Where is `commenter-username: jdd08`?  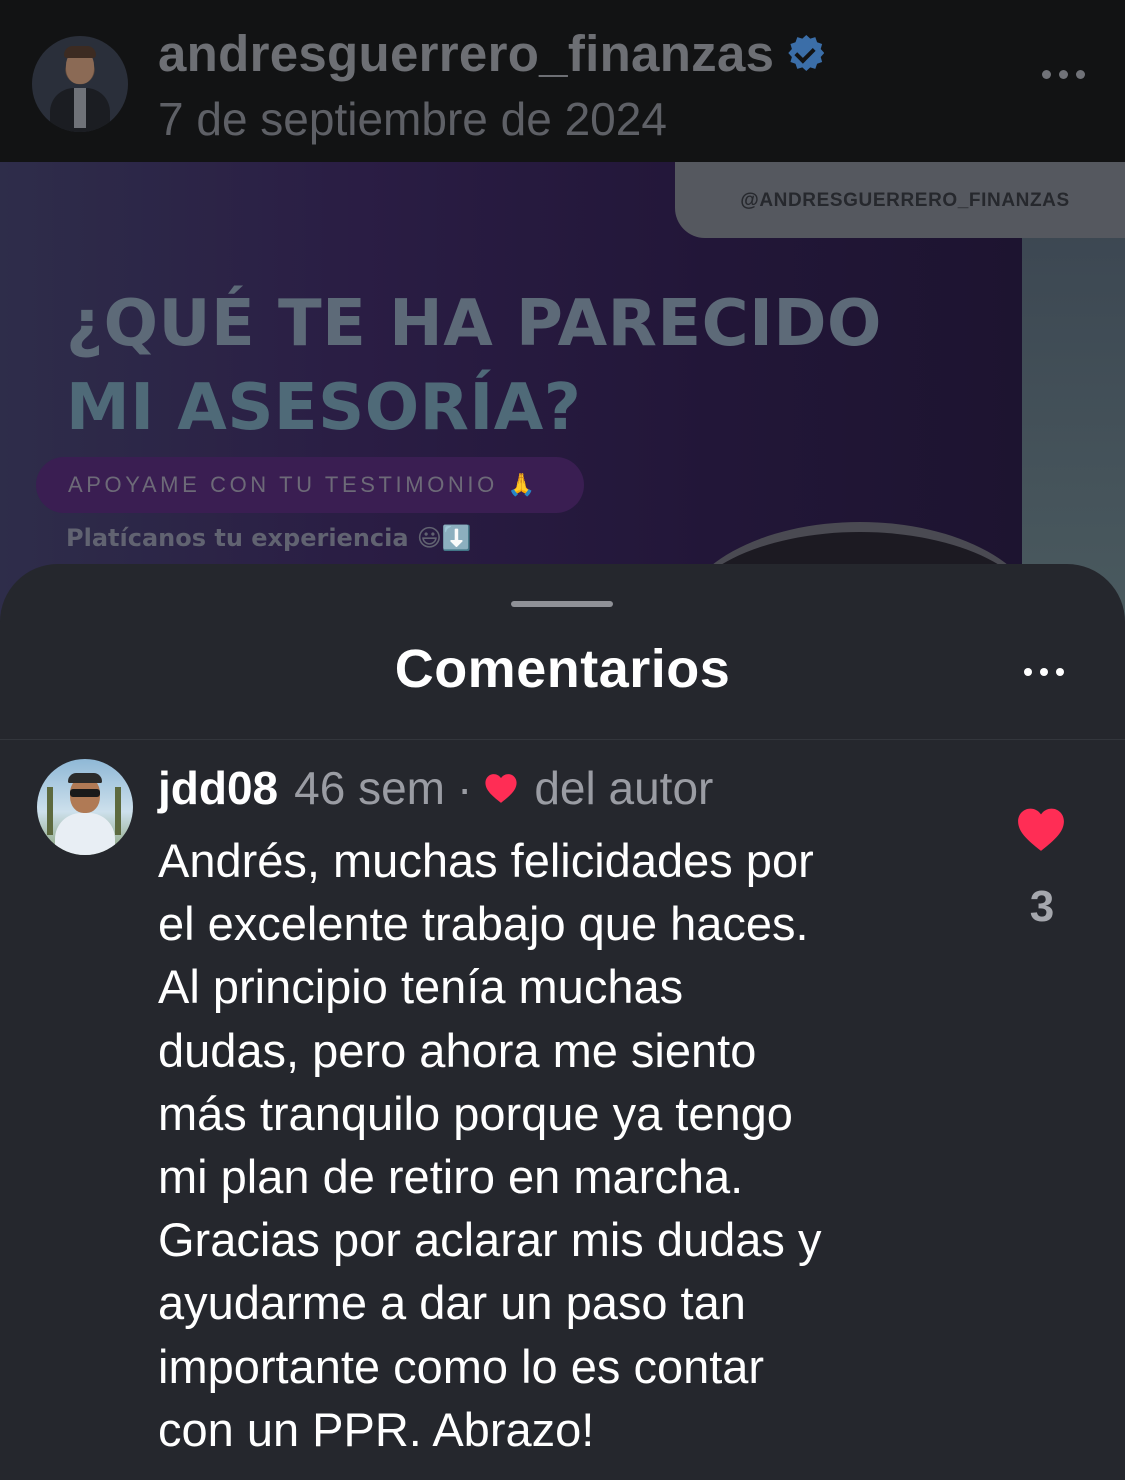
commenter-username: jdd08 is located at coordinates (218, 788).